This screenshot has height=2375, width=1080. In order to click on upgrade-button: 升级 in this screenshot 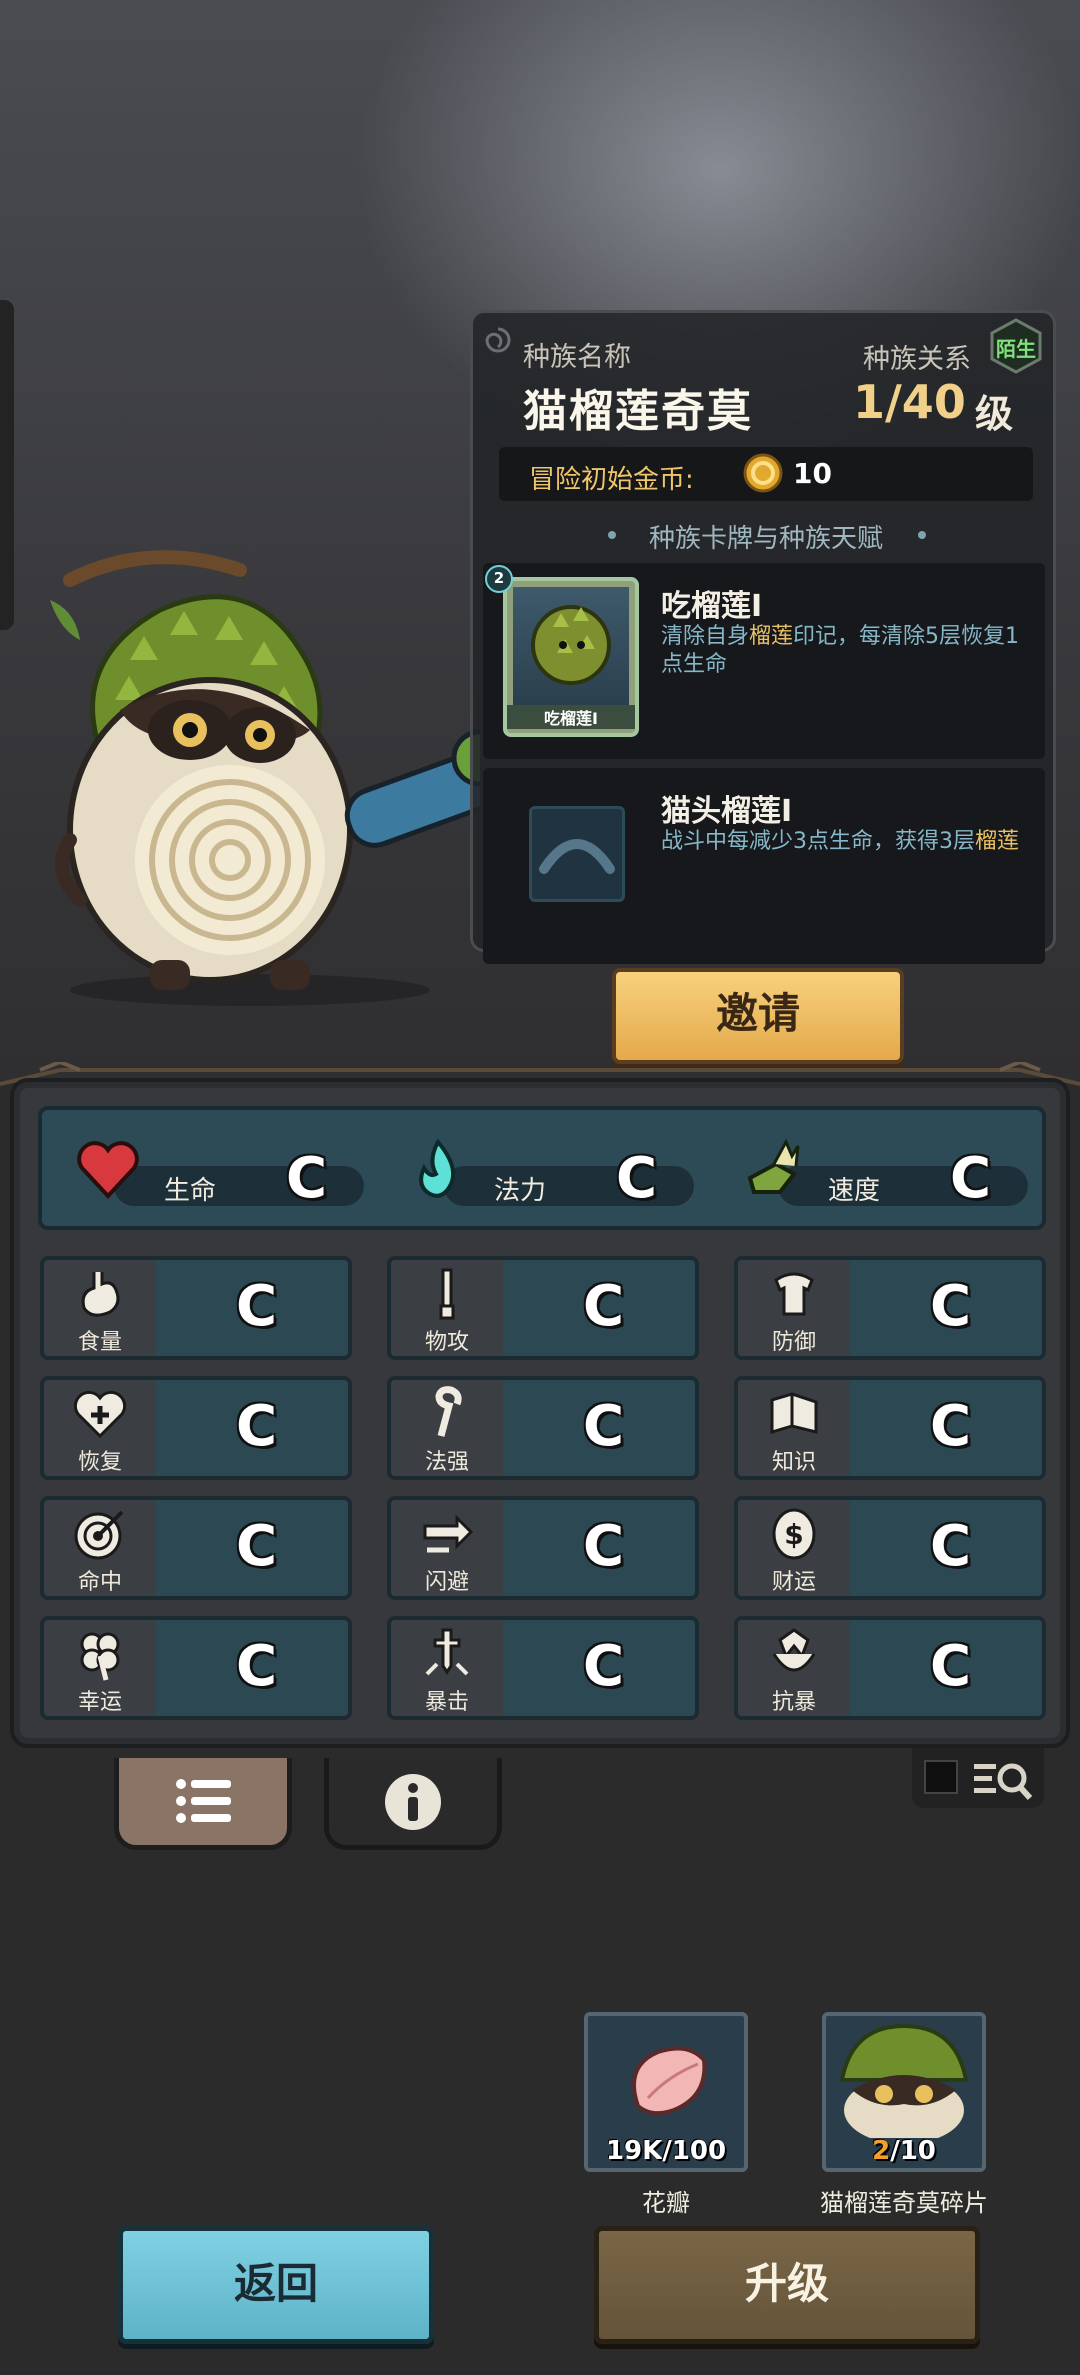, I will do `click(787, 2285)`.